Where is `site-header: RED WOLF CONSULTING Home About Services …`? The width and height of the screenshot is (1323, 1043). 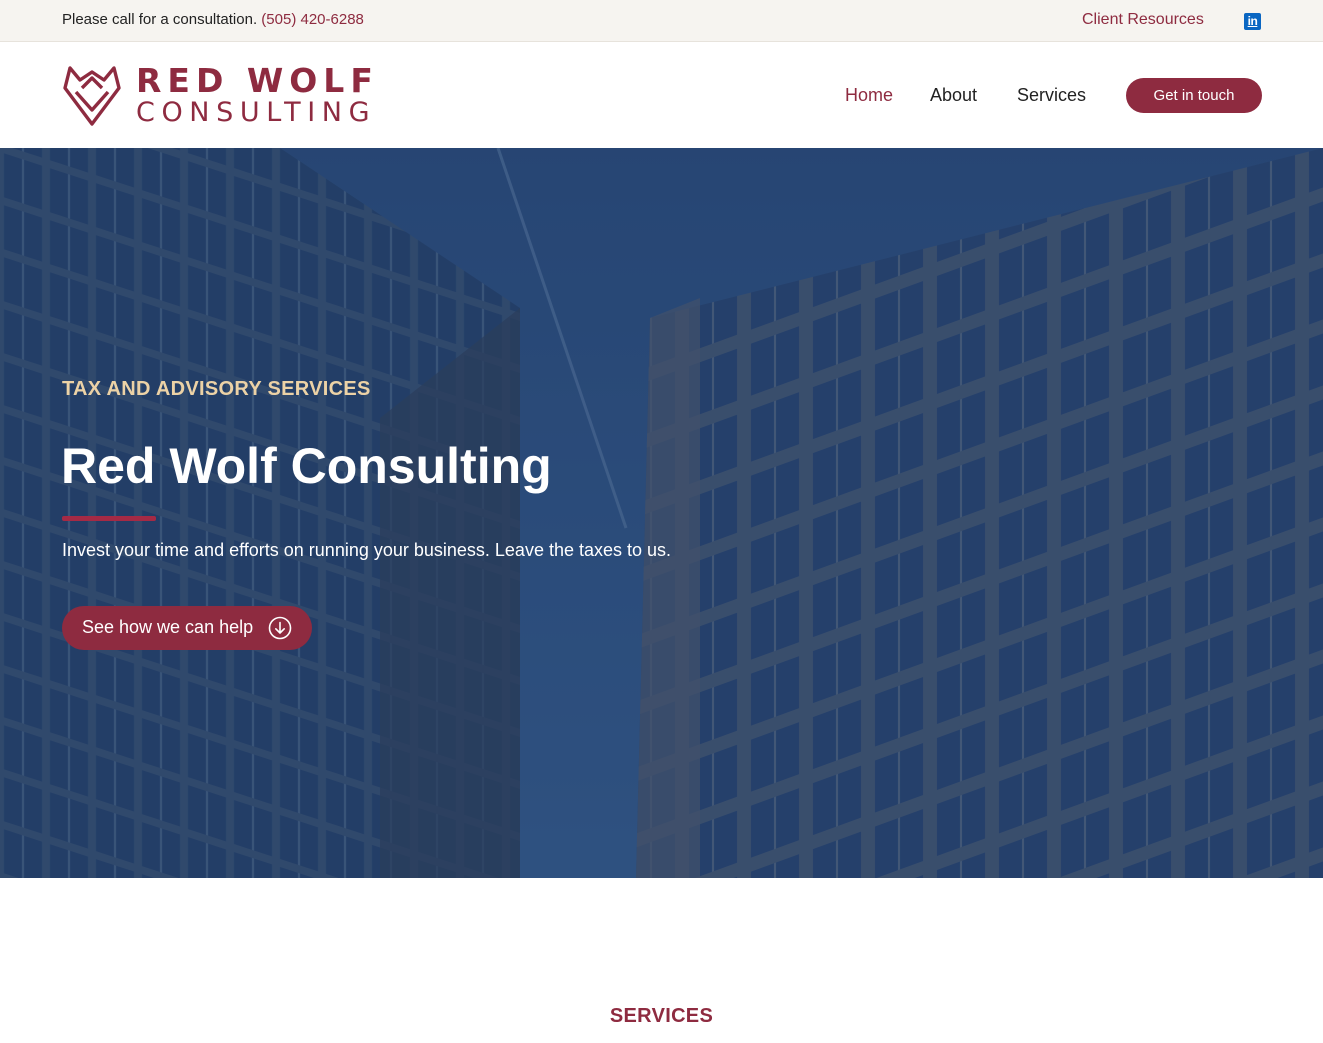 site-header: RED WOLF CONSULTING Home About Services … is located at coordinates (661, 95).